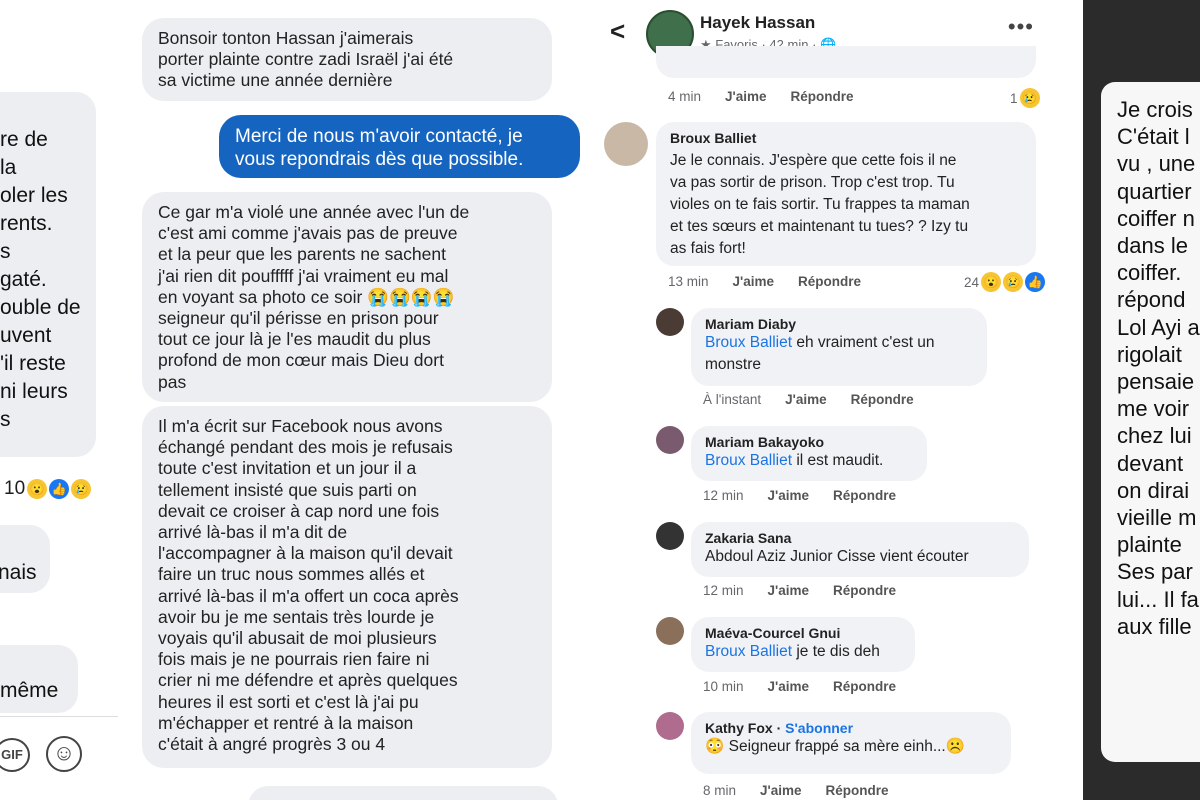 The height and width of the screenshot is (800, 1200). Describe the element at coordinates (18, 572) in the screenshot. I see `message-text: nais` at that location.